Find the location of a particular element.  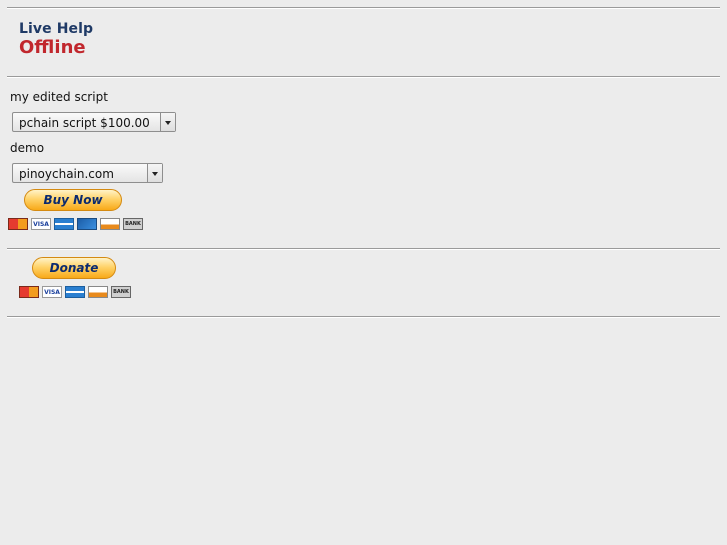

option1-selected-value: pchain script $100.00 is located at coordinates (84, 123).